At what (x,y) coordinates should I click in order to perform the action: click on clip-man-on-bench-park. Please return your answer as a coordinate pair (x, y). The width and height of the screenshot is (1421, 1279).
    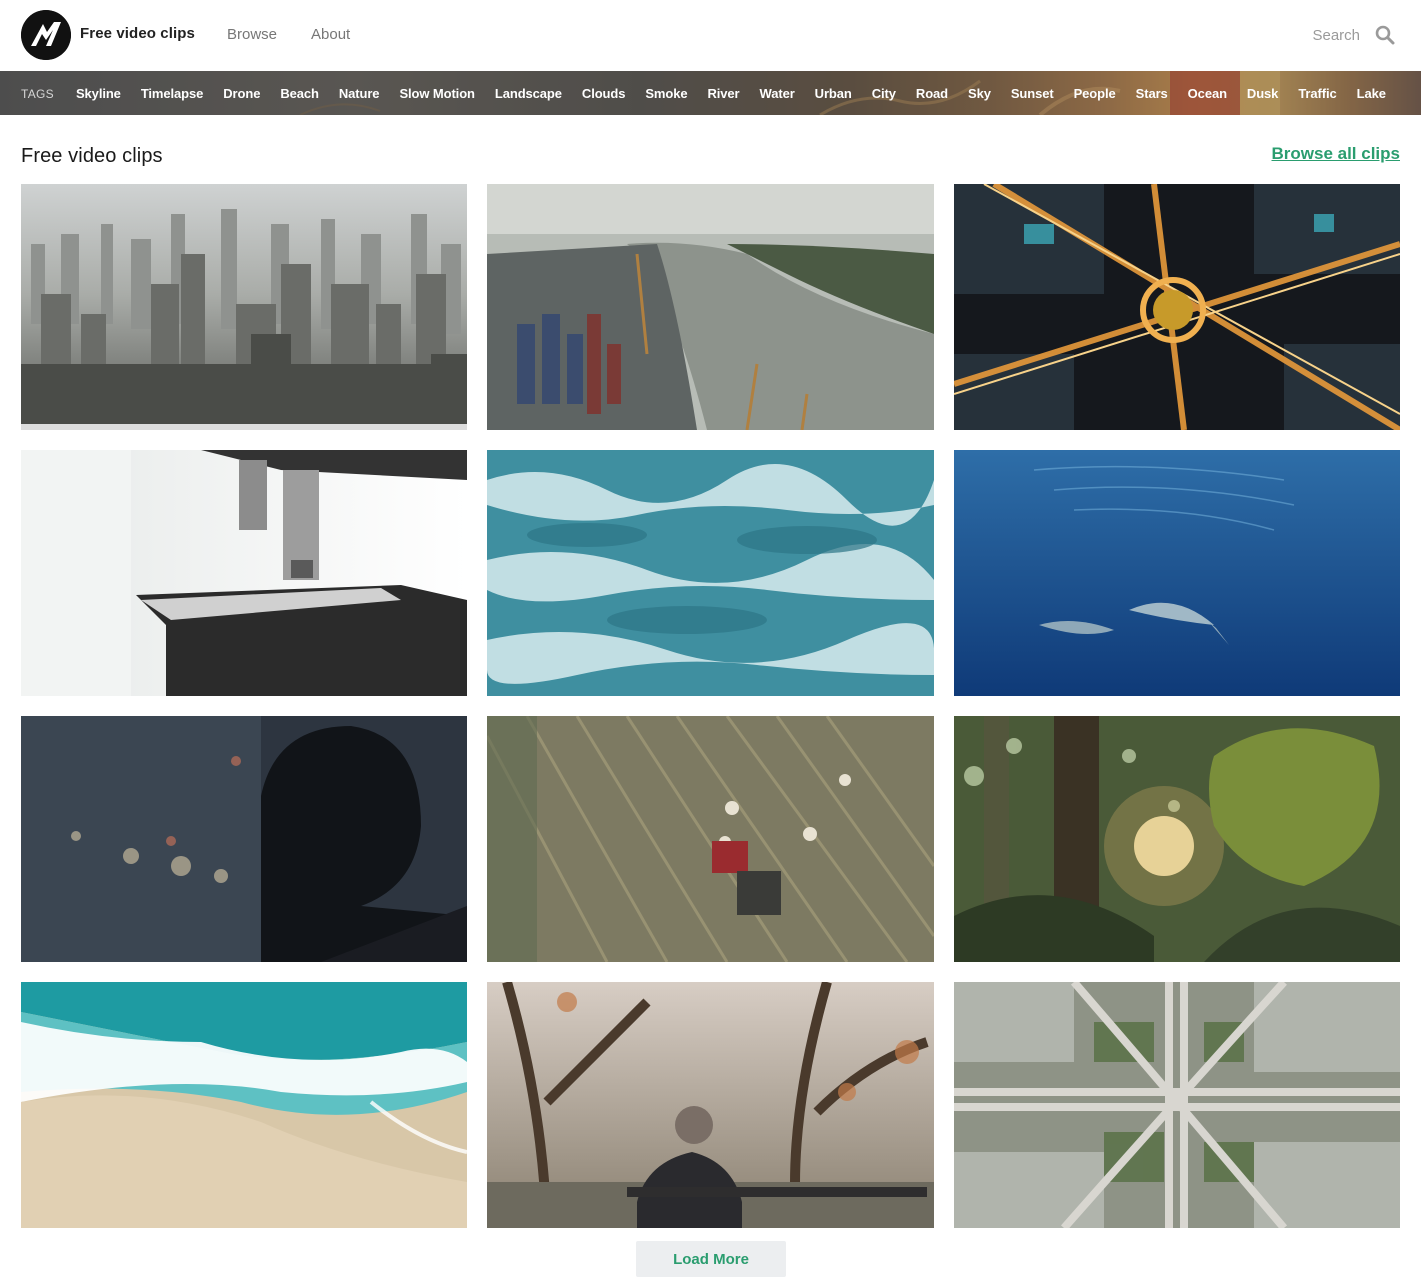
    Looking at the image, I should click on (710, 1105).